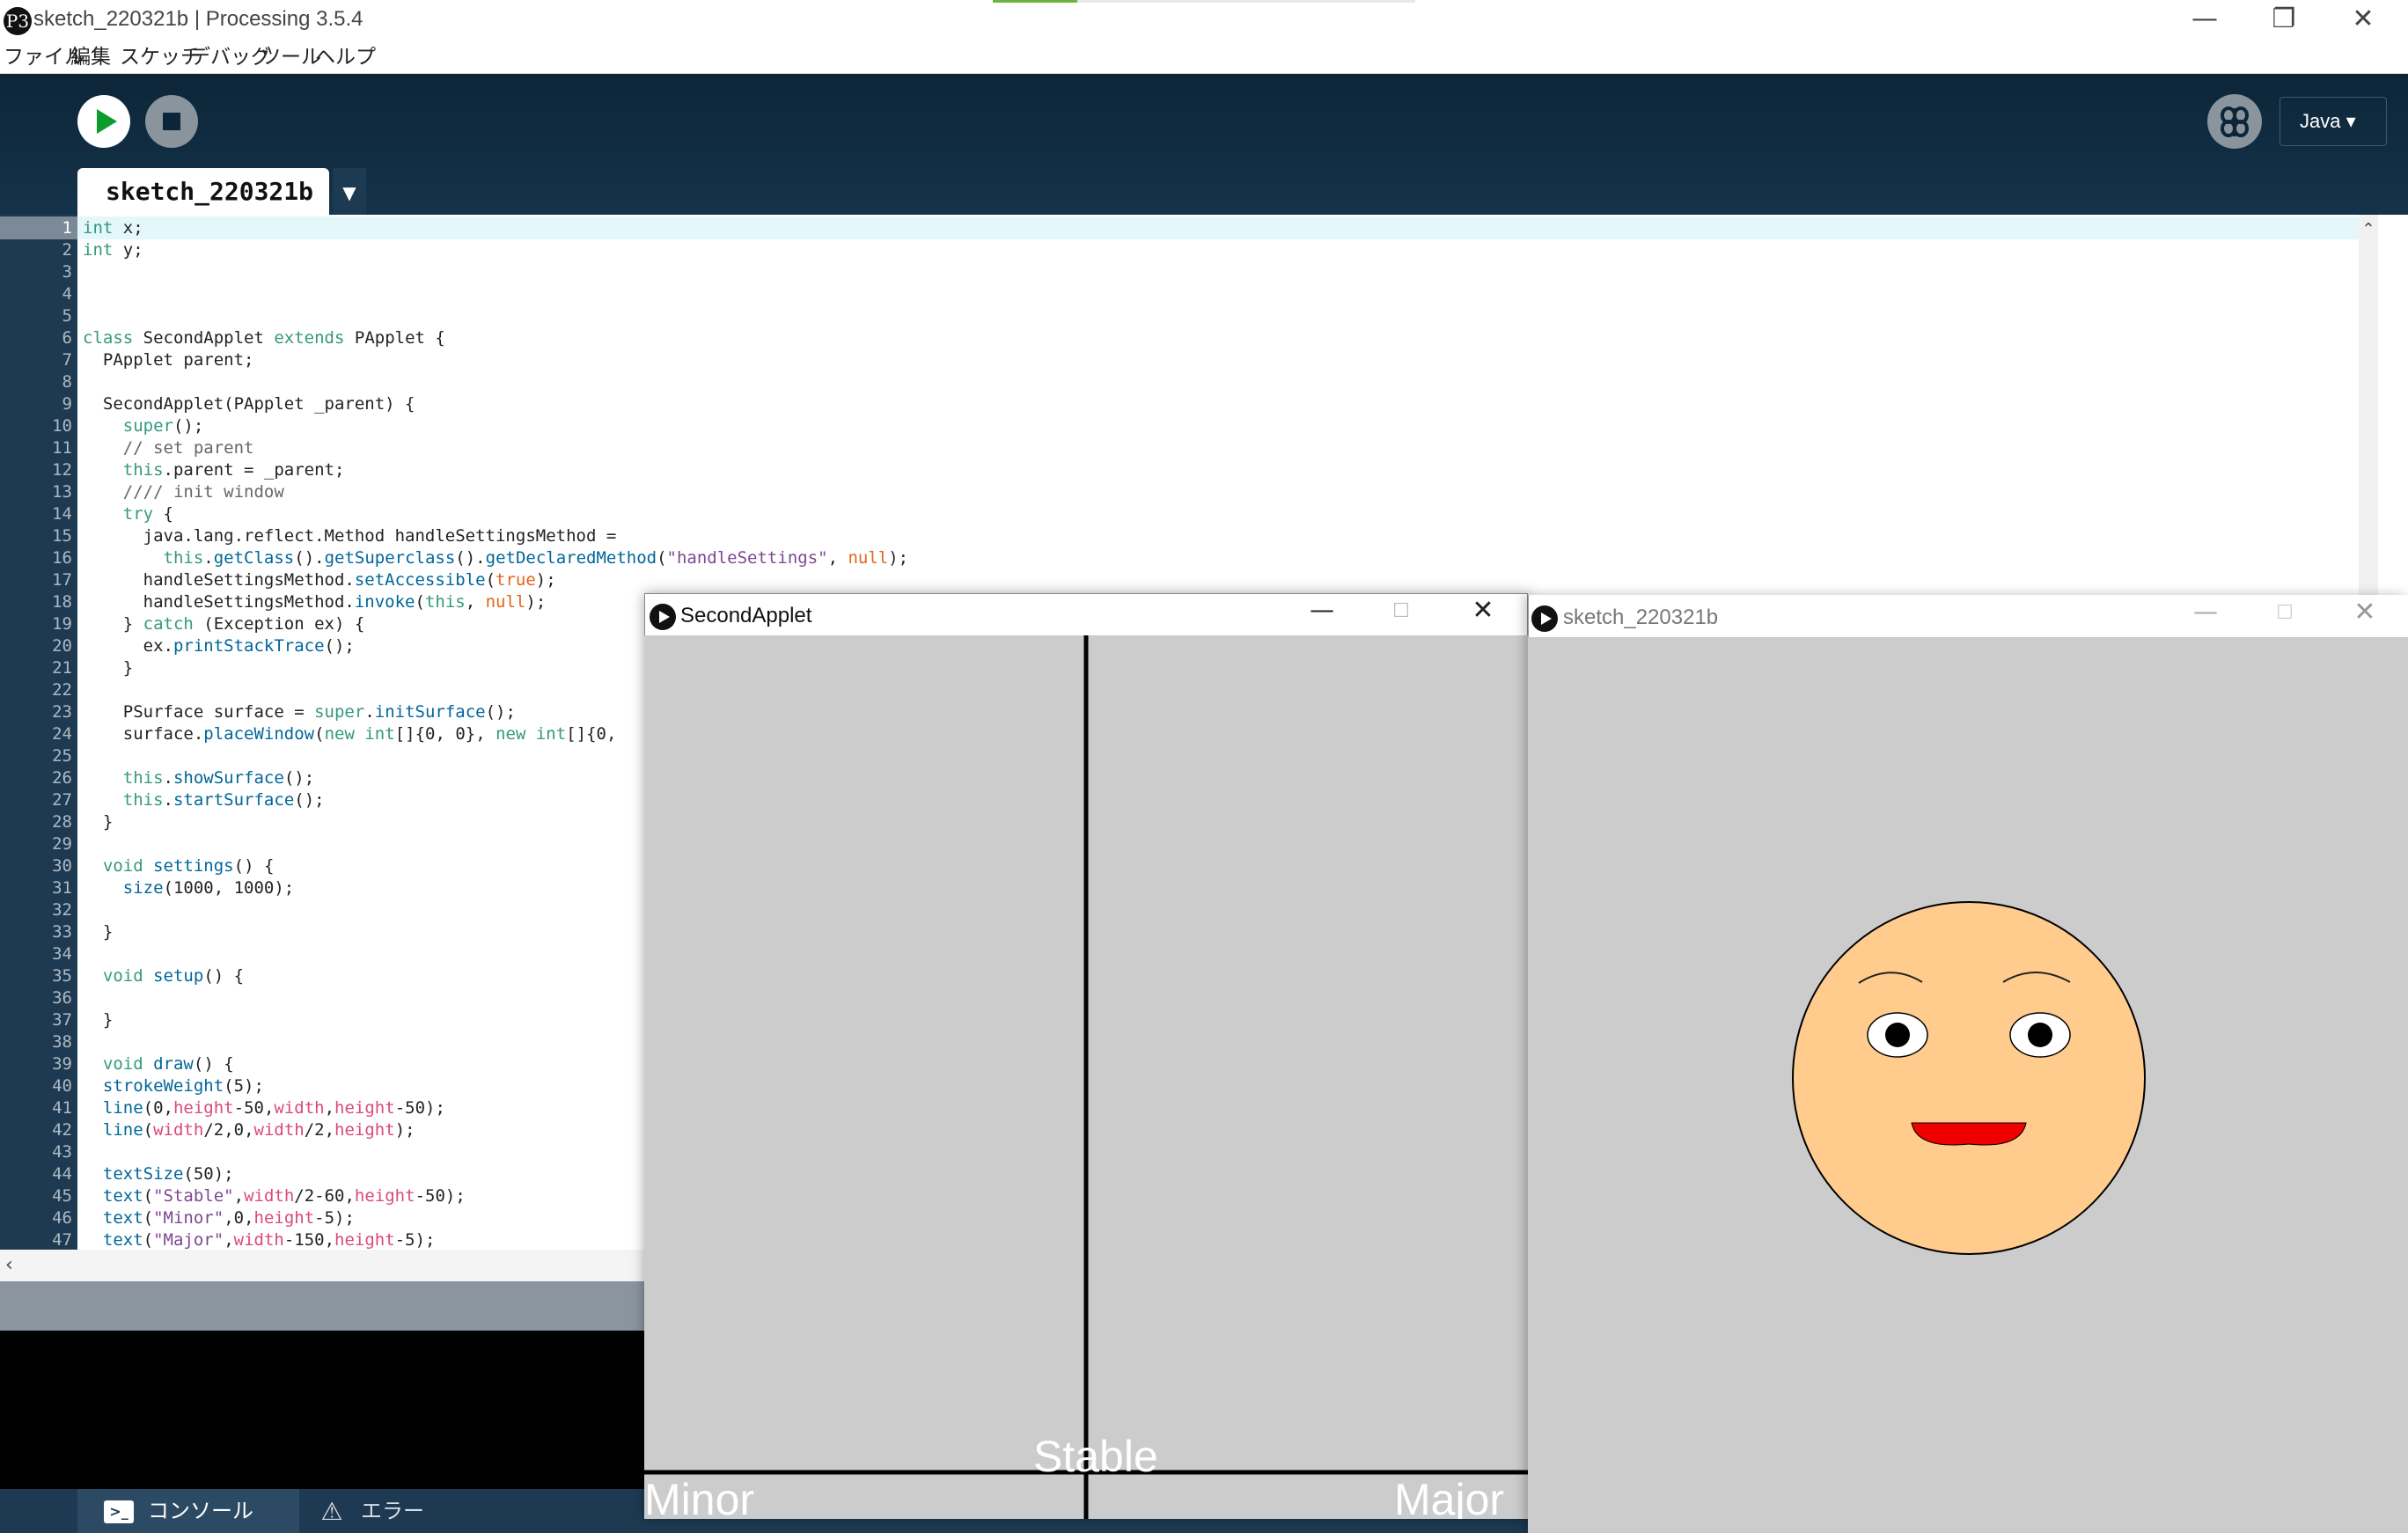 This screenshot has width=2408, height=1533. What do you see at coordinates (1401, 617) in the screenshot?
I see `second-maximize-button: ☐` at bounding box center [1401, 617].